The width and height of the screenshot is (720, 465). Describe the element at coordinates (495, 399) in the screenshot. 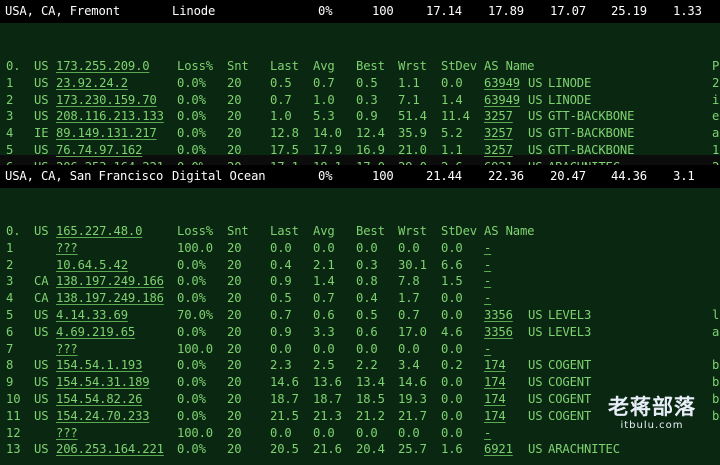

I see `cell-asn: 174` at that location.